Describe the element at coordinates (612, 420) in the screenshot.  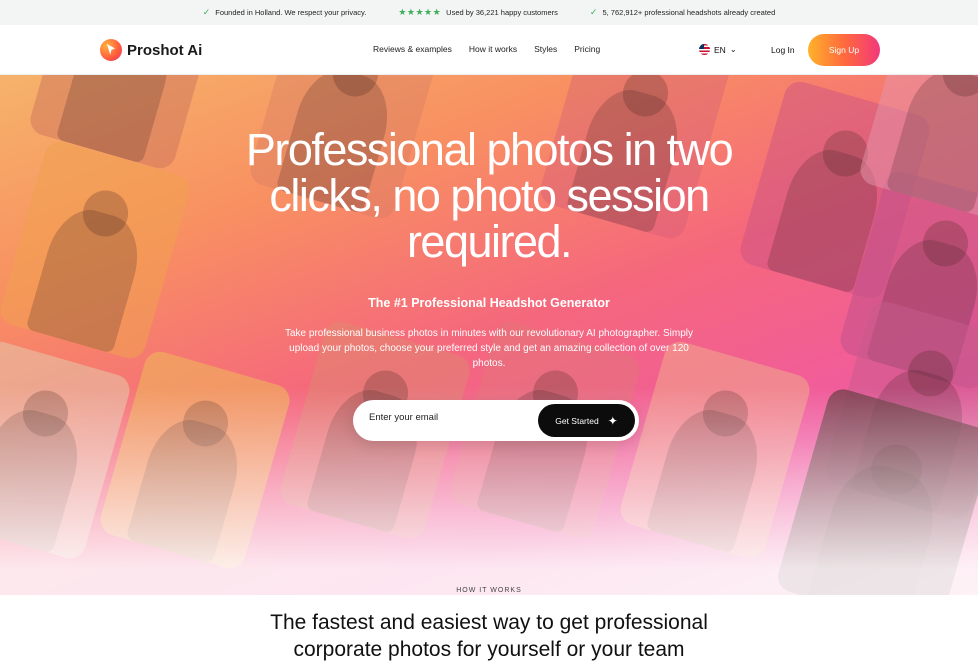
I see `sparkle-icon: ✦` at that location.